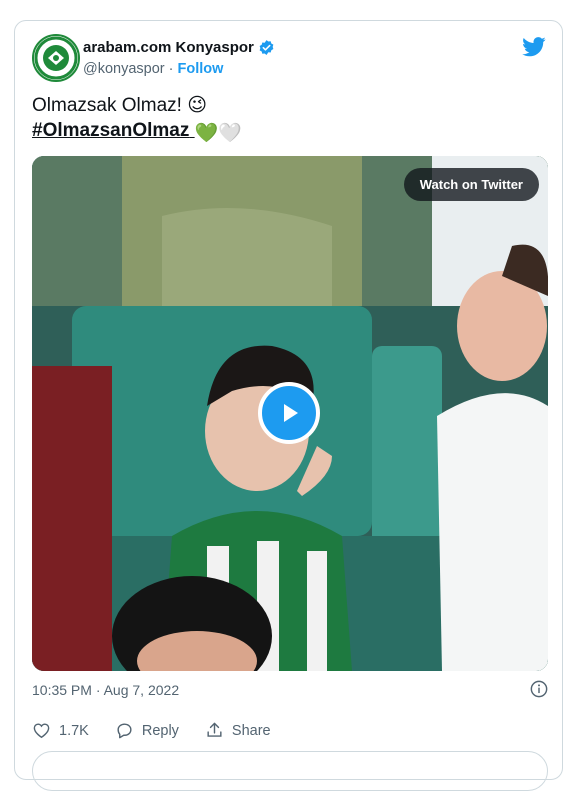  What do you see at coordinates (124, 731) in the screenshot?
I see `reply-icon` at bounding box center [124, 731].